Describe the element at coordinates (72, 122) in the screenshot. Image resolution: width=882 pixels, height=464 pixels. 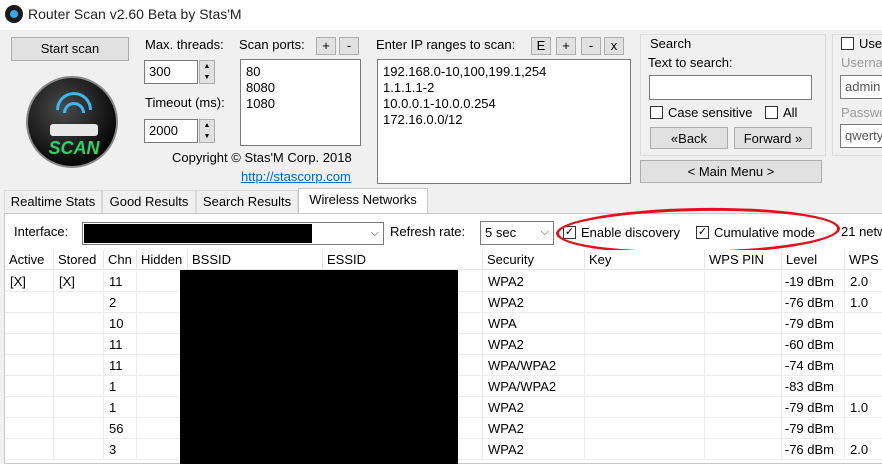
I see `scan-logo: SCAN` at that location.